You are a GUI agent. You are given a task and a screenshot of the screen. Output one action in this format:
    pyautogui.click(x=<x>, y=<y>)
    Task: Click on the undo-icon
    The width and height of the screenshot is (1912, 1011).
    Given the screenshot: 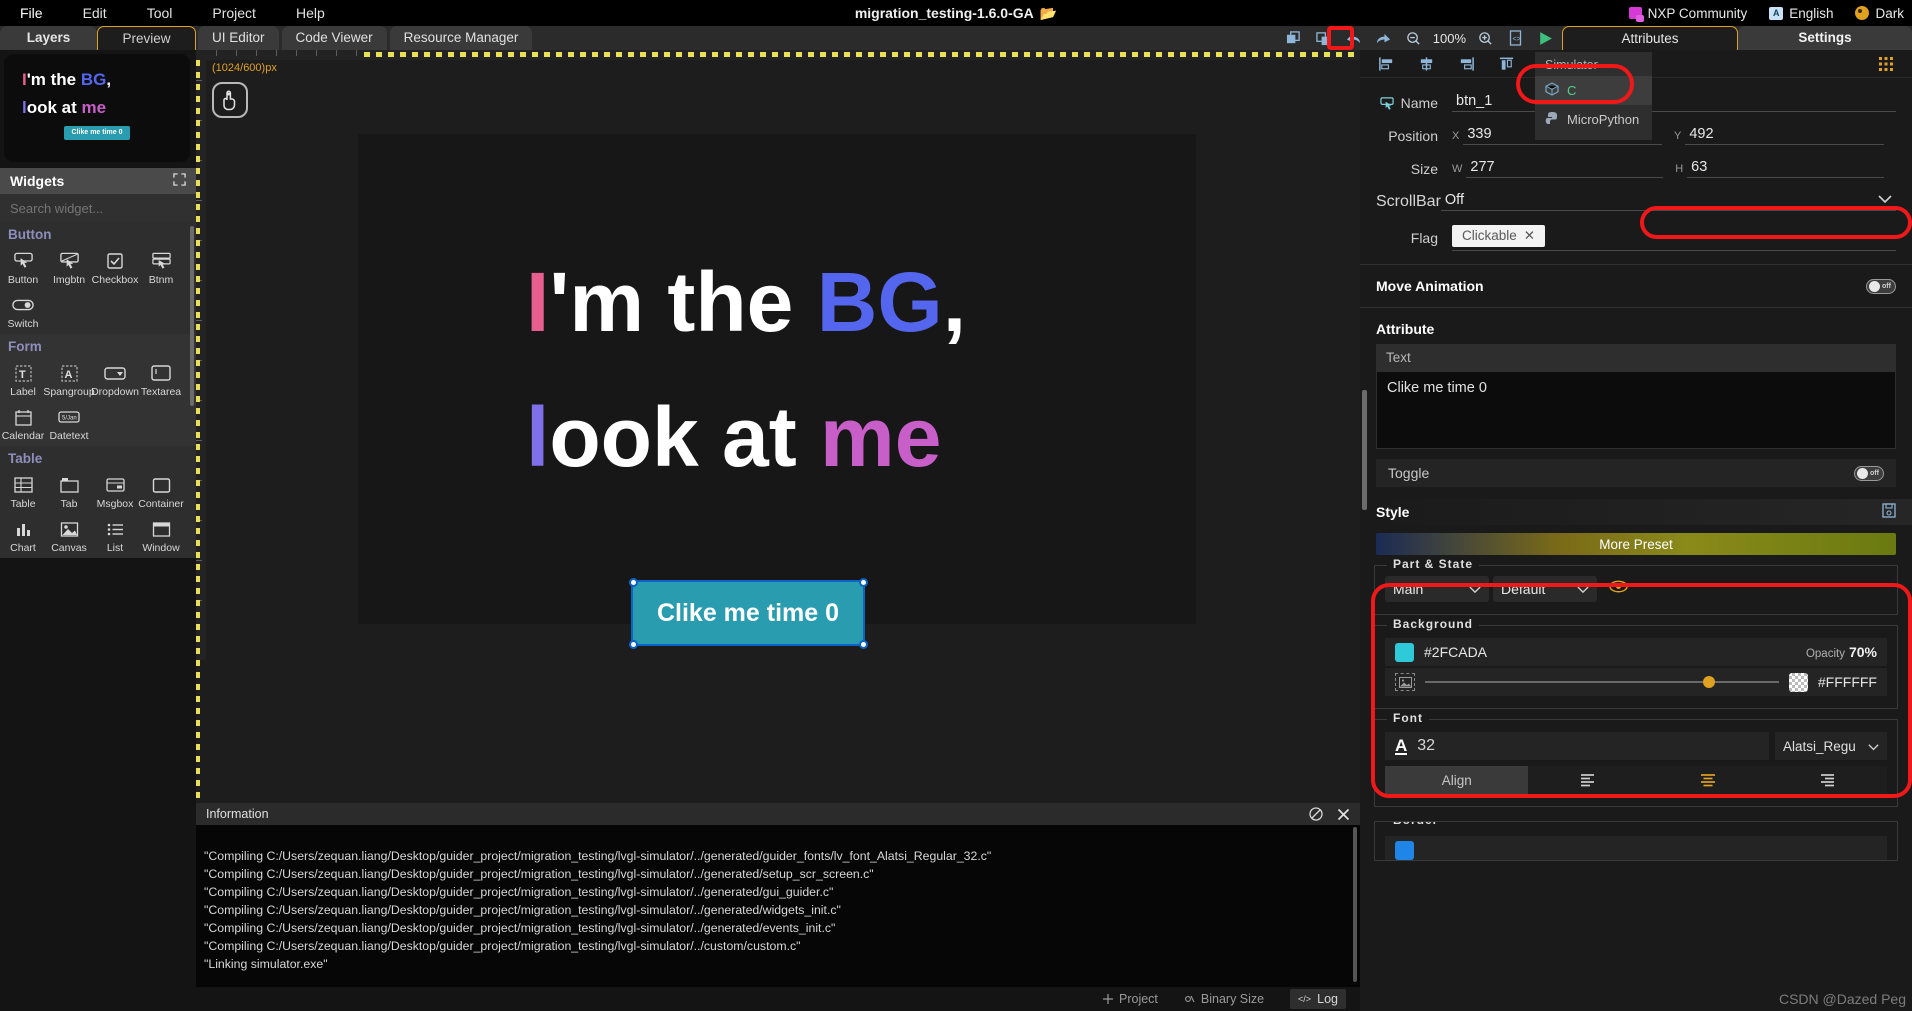 What is the action you would take?
    pyautogui.click(x=1354, y=38)
    